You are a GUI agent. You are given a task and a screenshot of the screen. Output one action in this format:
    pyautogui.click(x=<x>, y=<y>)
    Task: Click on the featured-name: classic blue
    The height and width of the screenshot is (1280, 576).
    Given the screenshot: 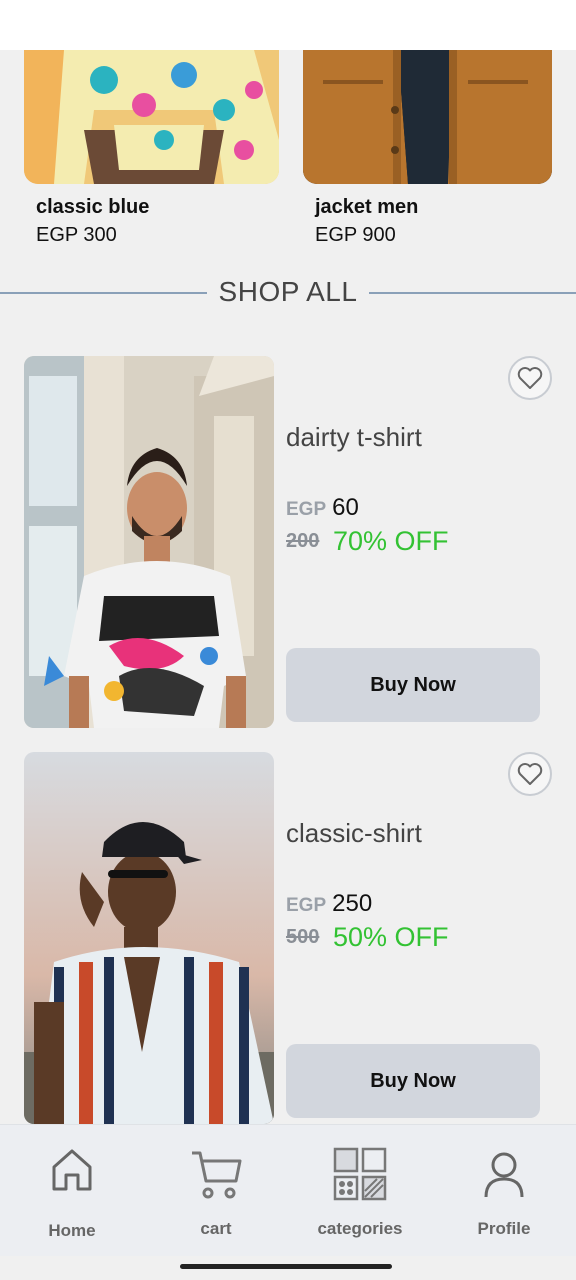 What is the action you would take?
    pyautogui.click(x=93, y=207)
    